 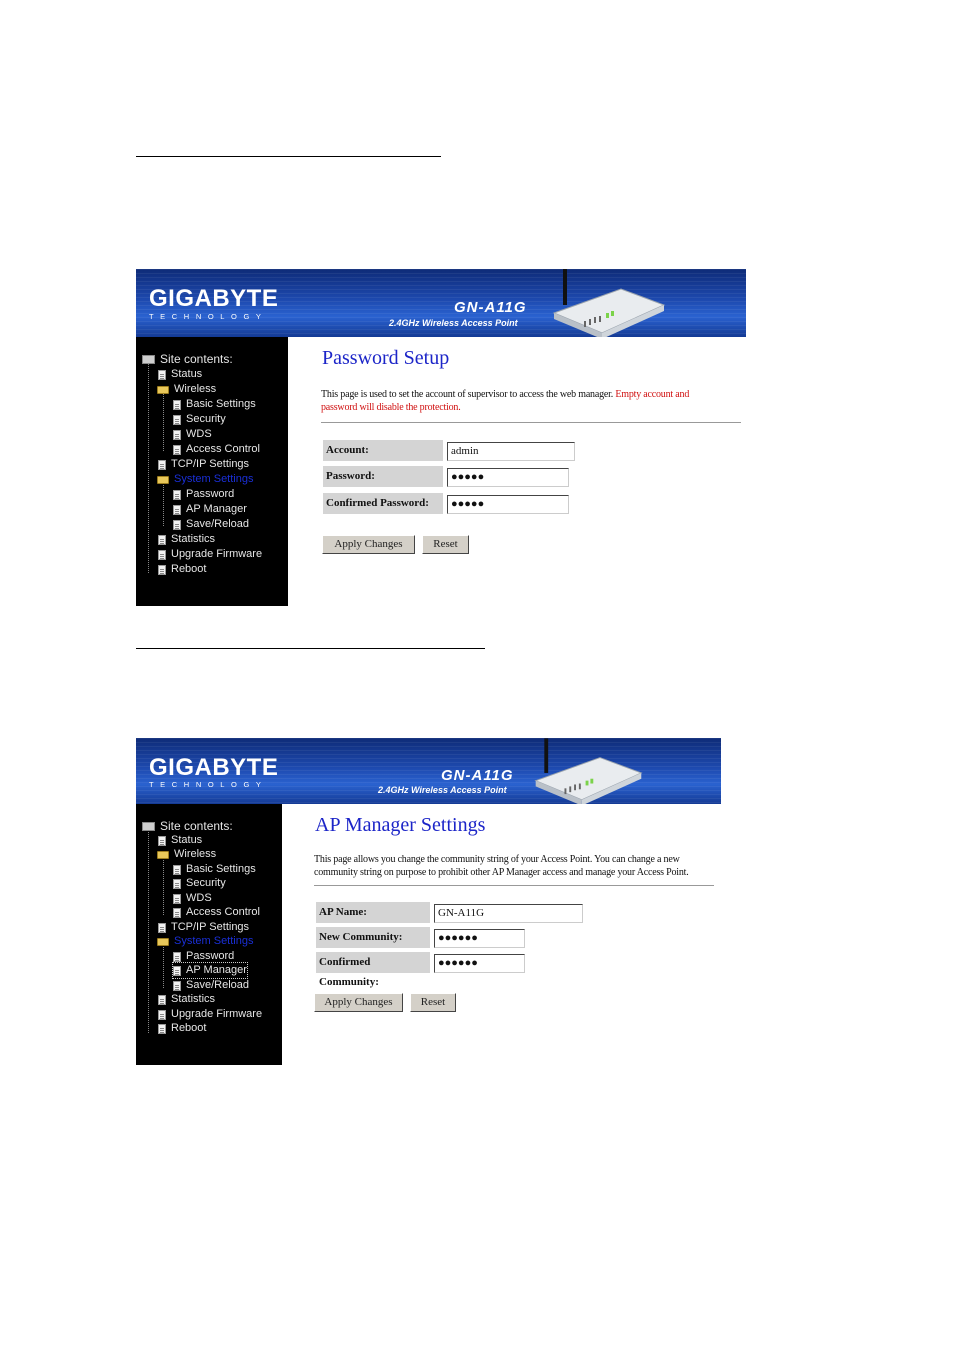 I want to click on page-title: AP Manager Settings, so click(x=400, y=825).